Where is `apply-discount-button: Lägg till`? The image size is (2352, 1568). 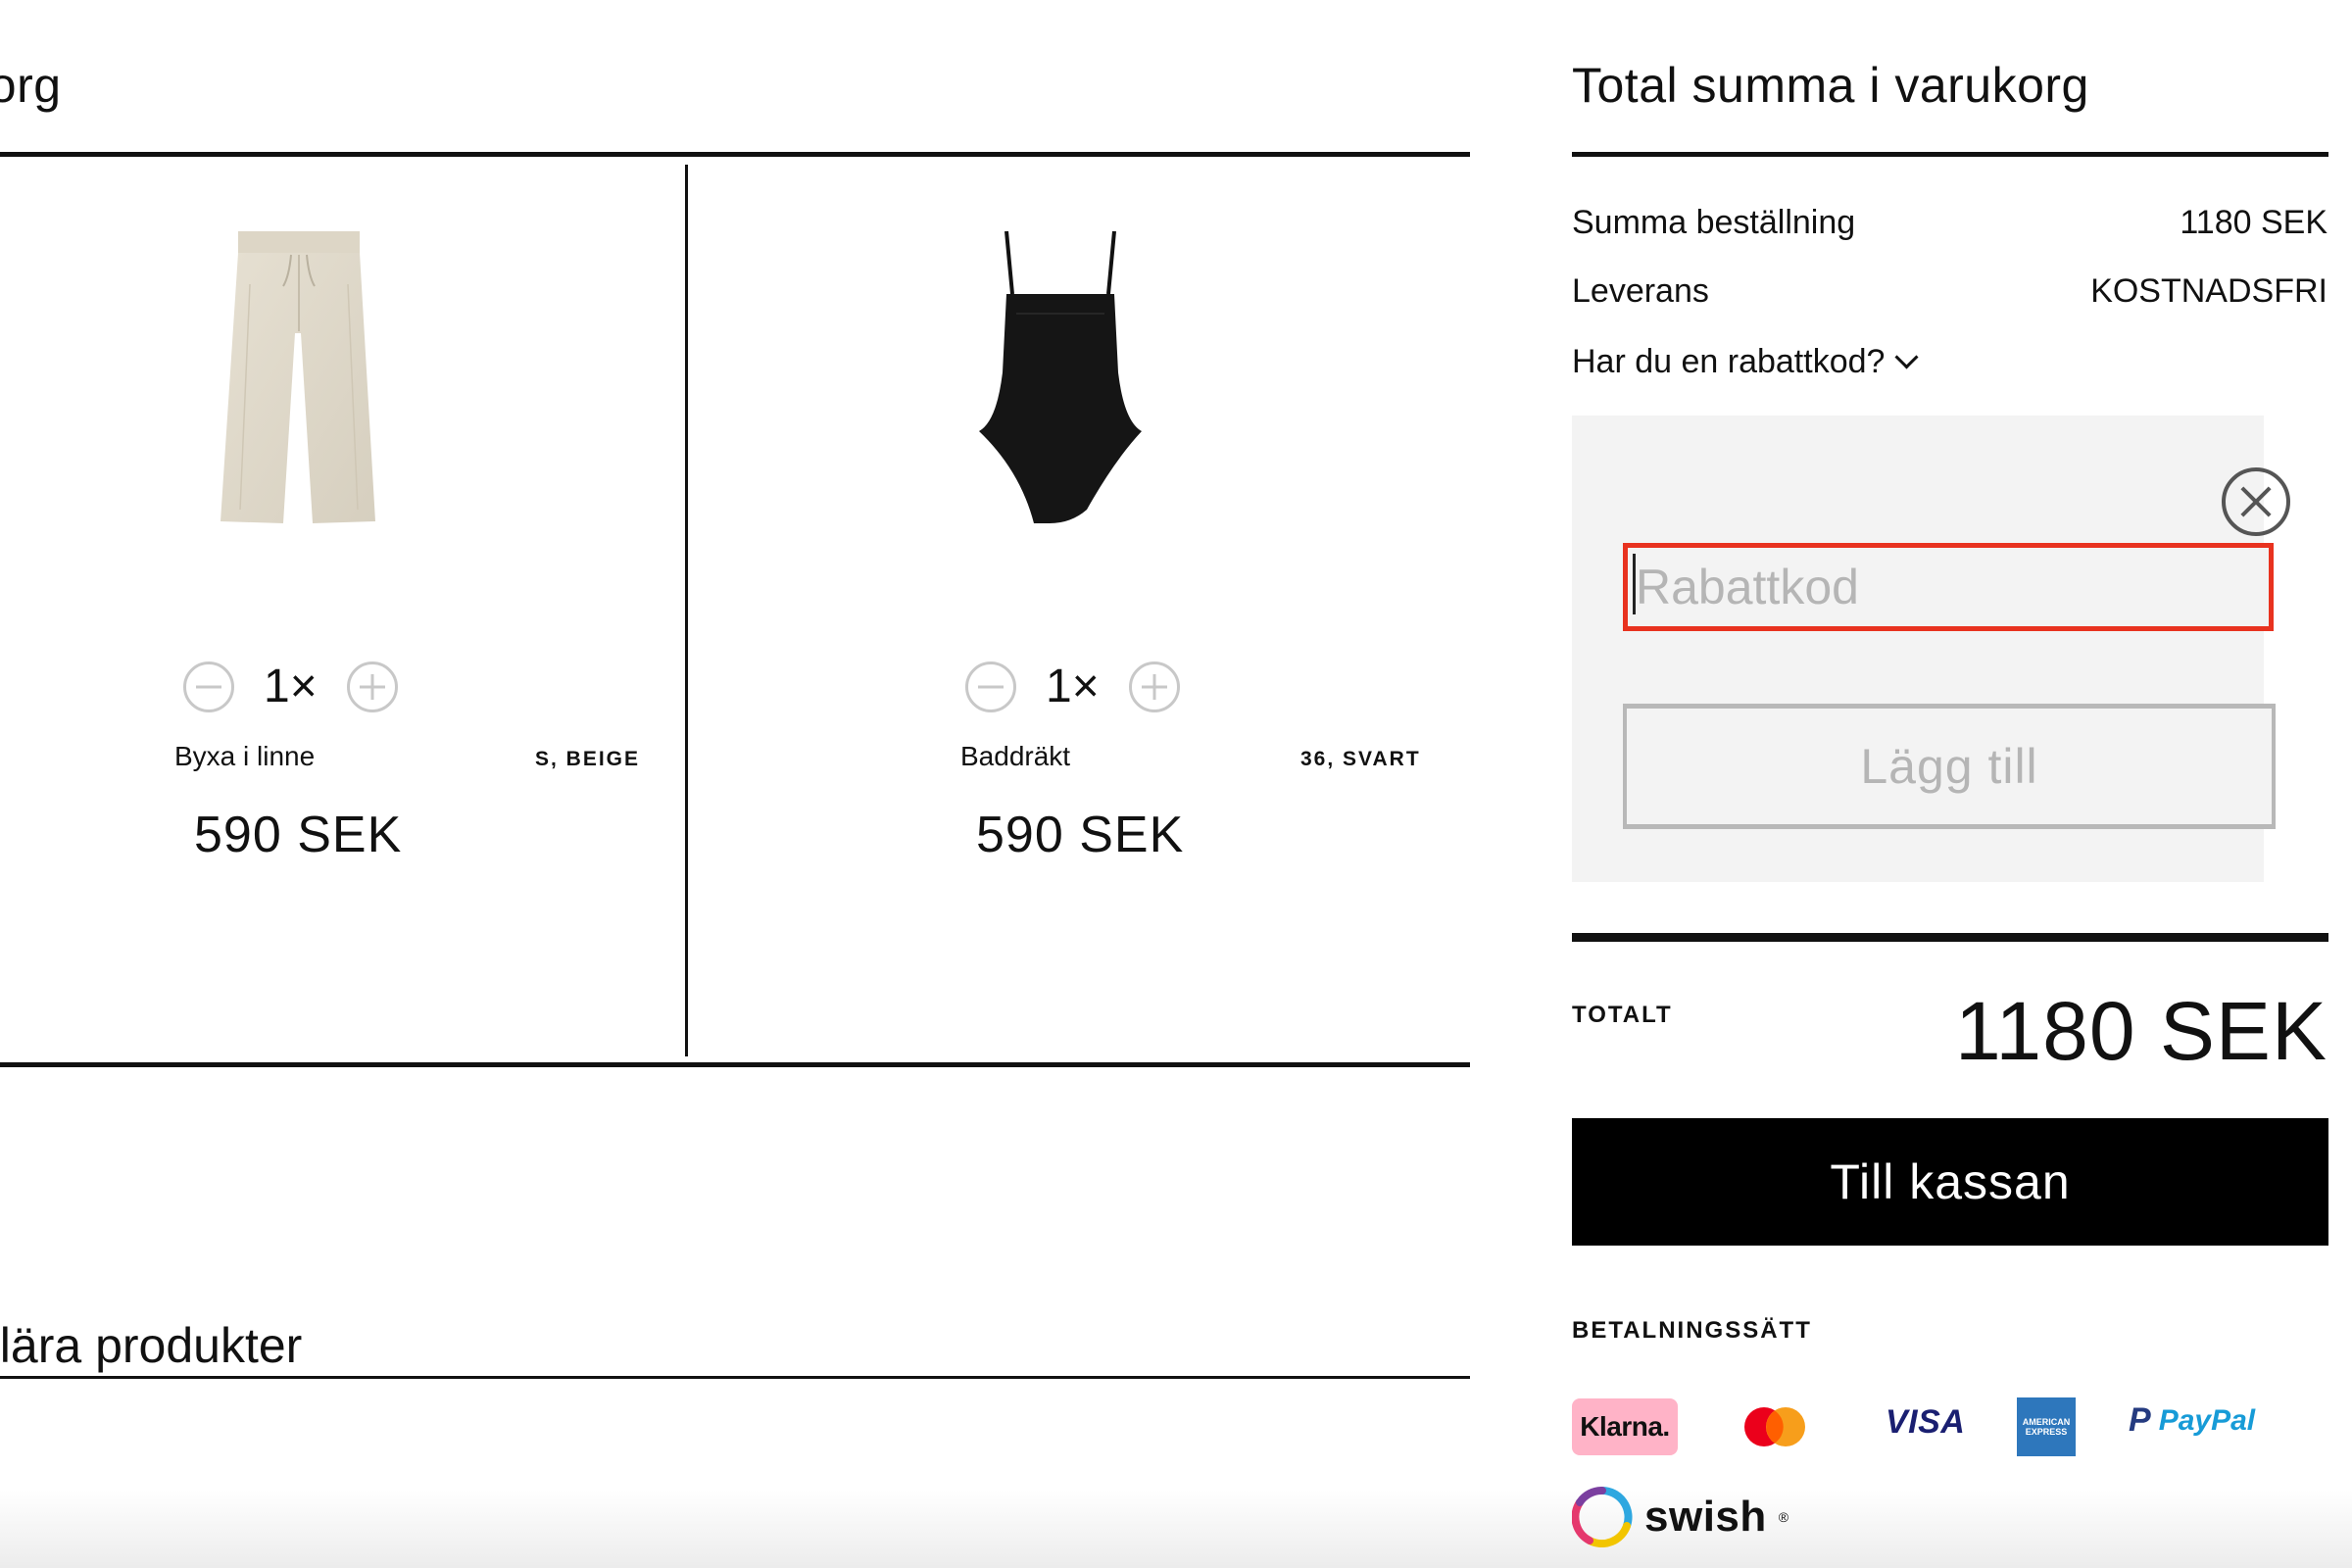 apply-discount-button: Lägg till is located at coordinates (1949, 766).